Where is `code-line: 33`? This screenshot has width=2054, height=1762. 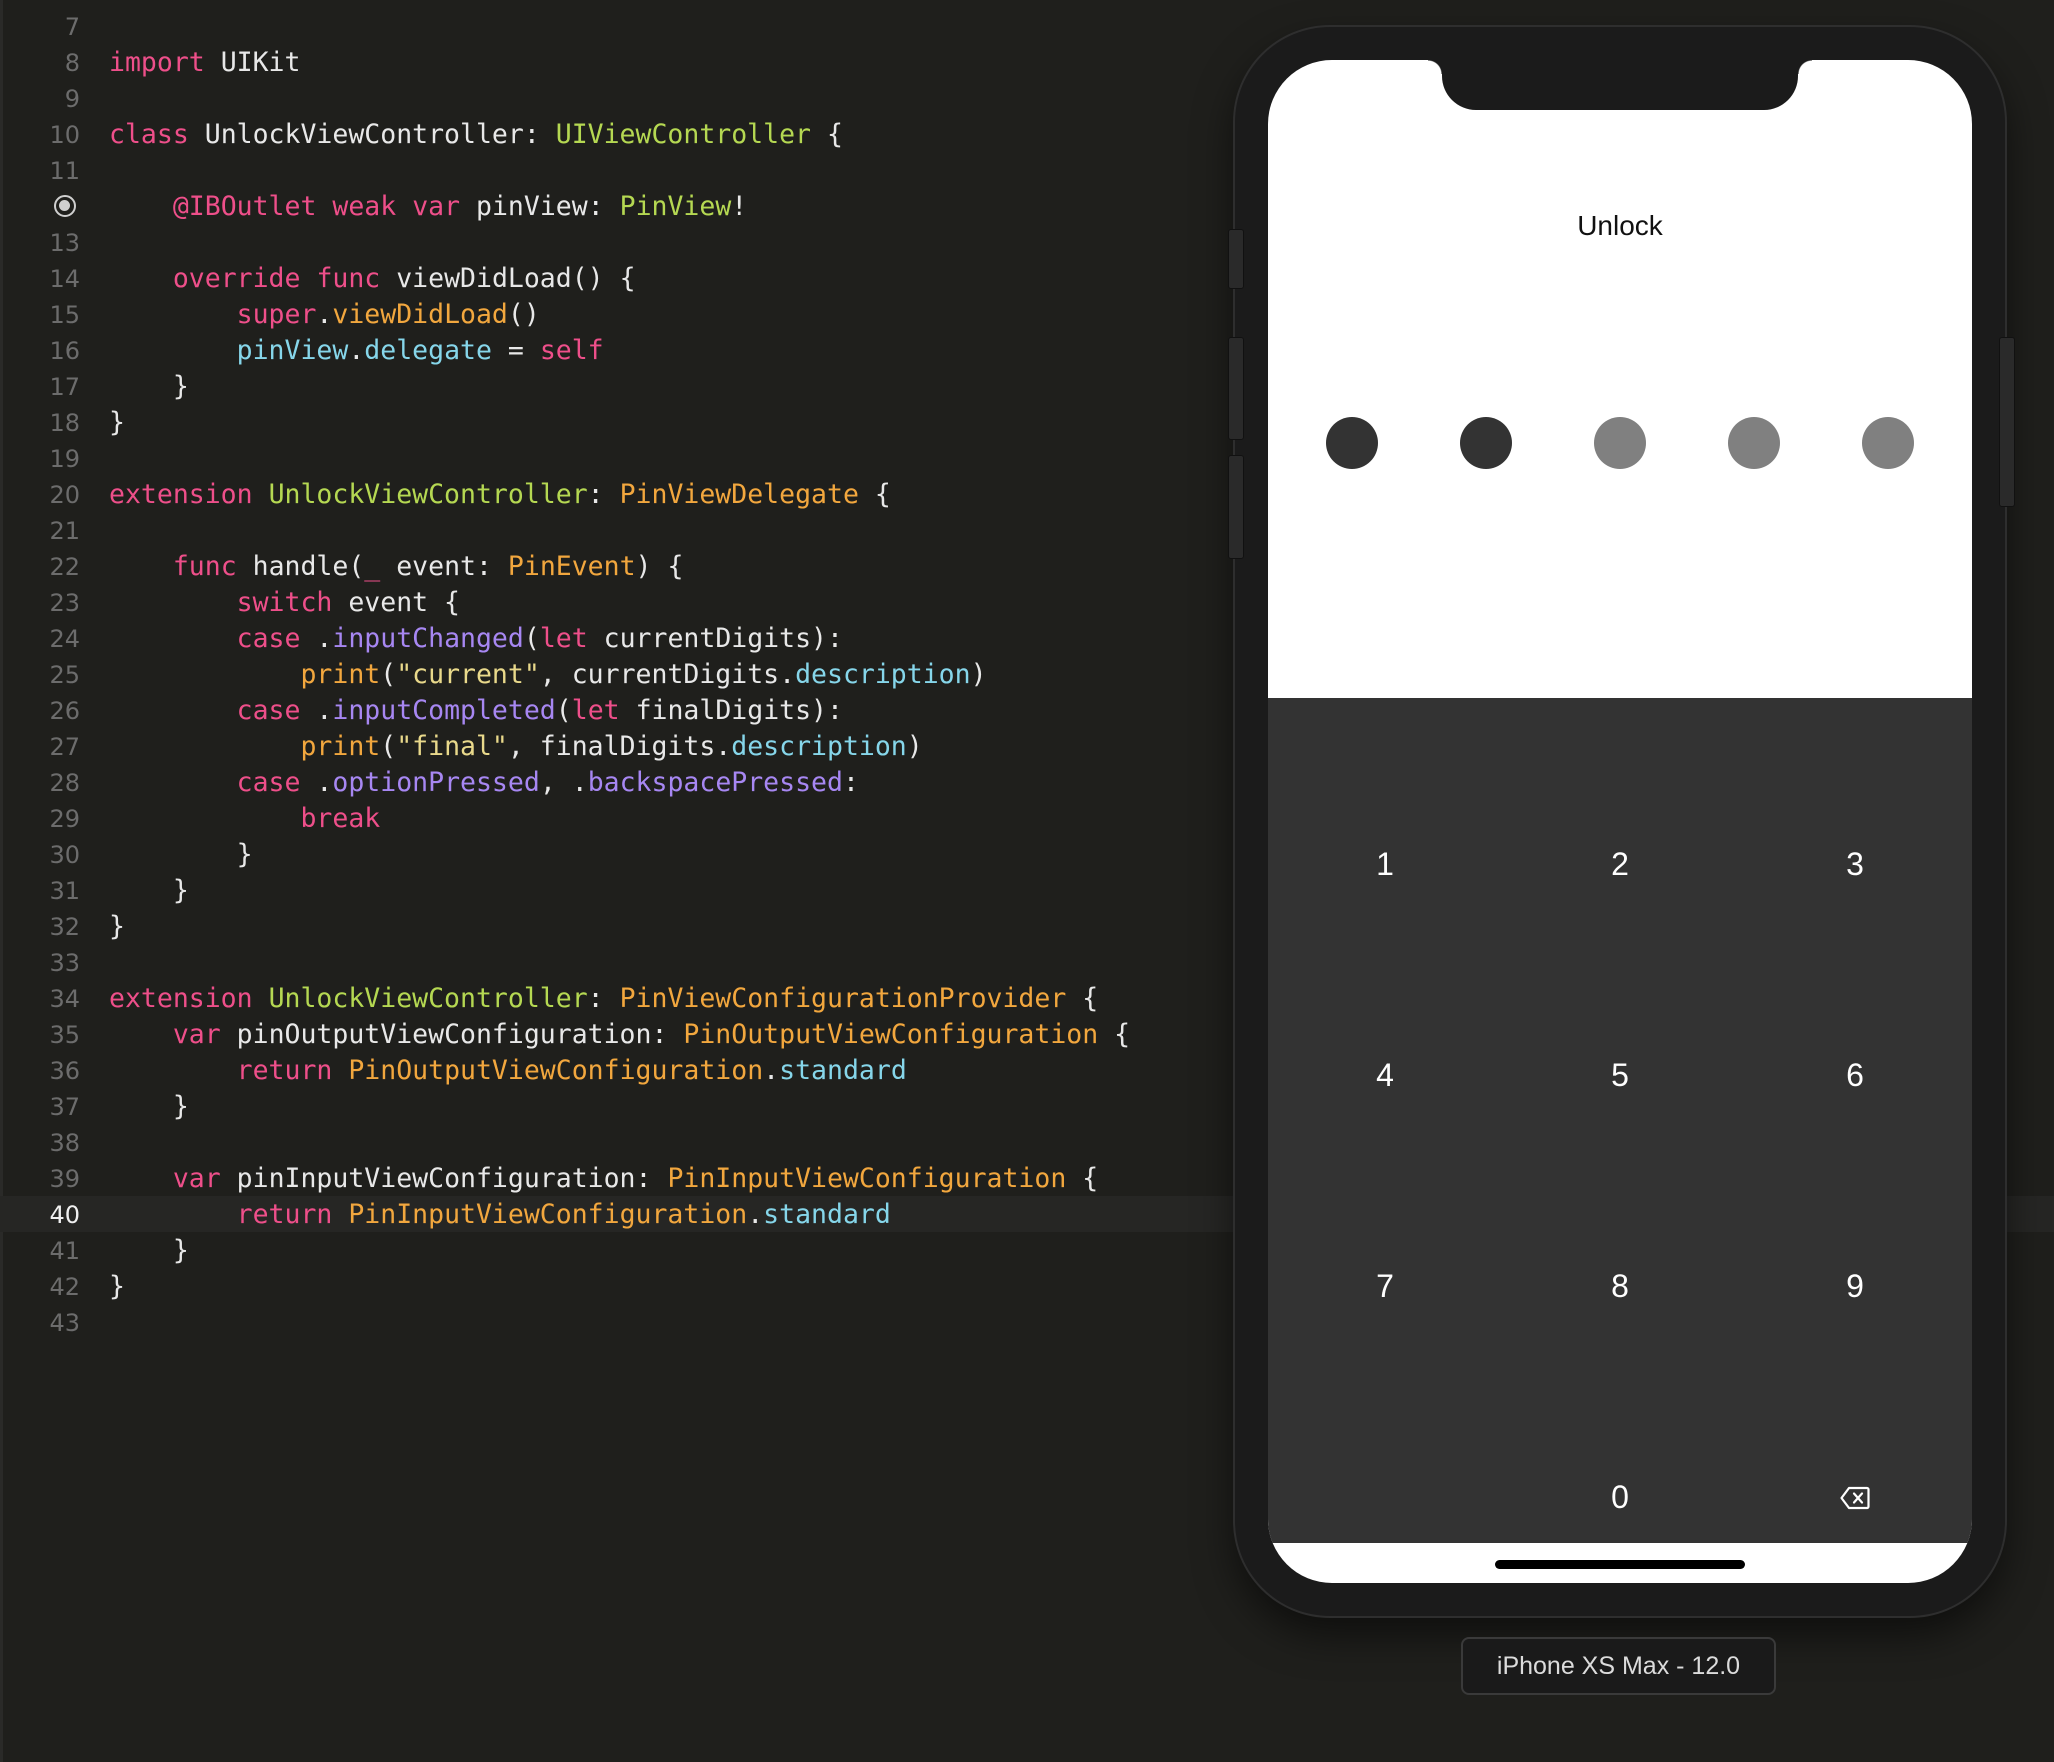 code-line: 33 is located at coordinates (615, 963).